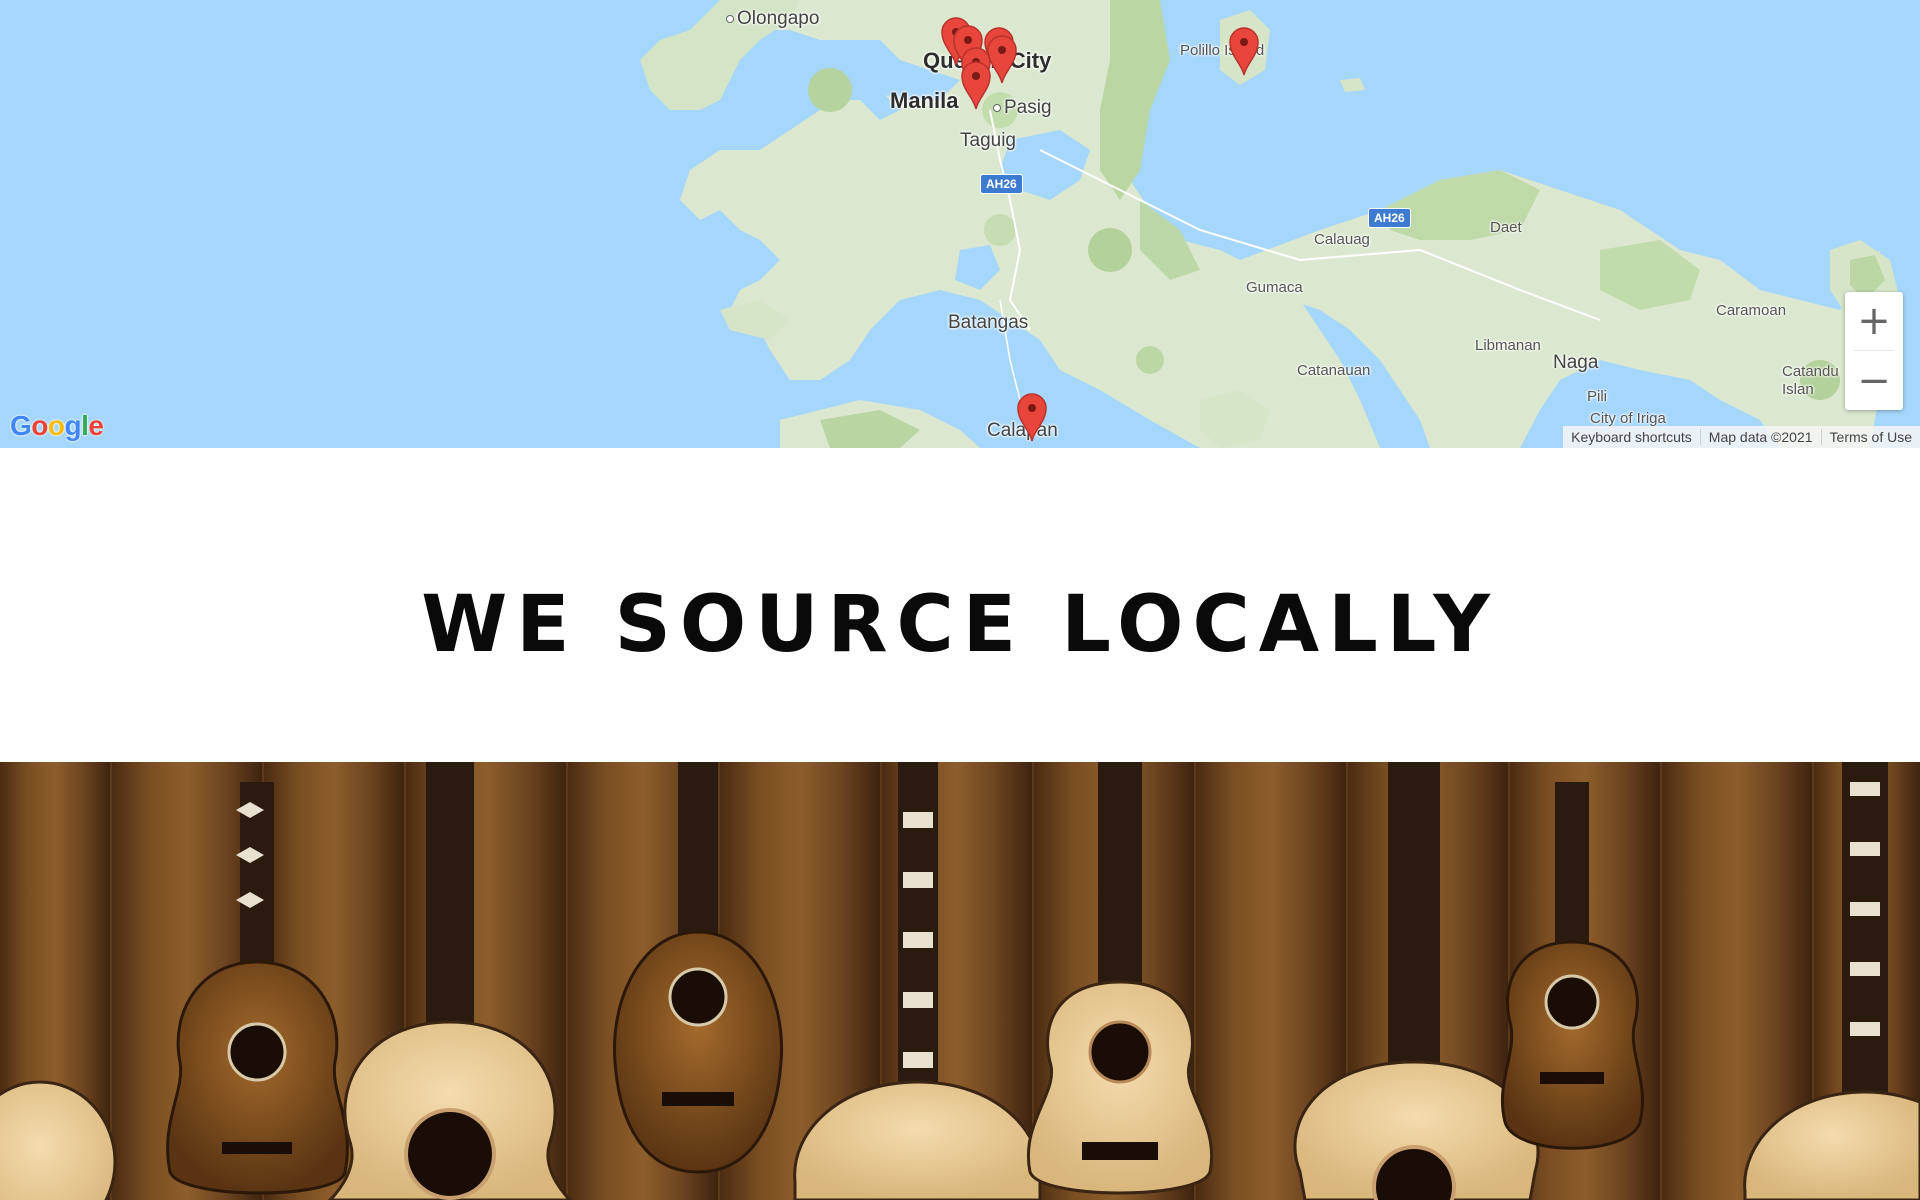 This screenshot has height=1200, width=1920. What do you see at coordinates (1870, 437) in the screenshot?
I see `terms-of-use-link: Terms of Use` at bounding box center [1870, 437].